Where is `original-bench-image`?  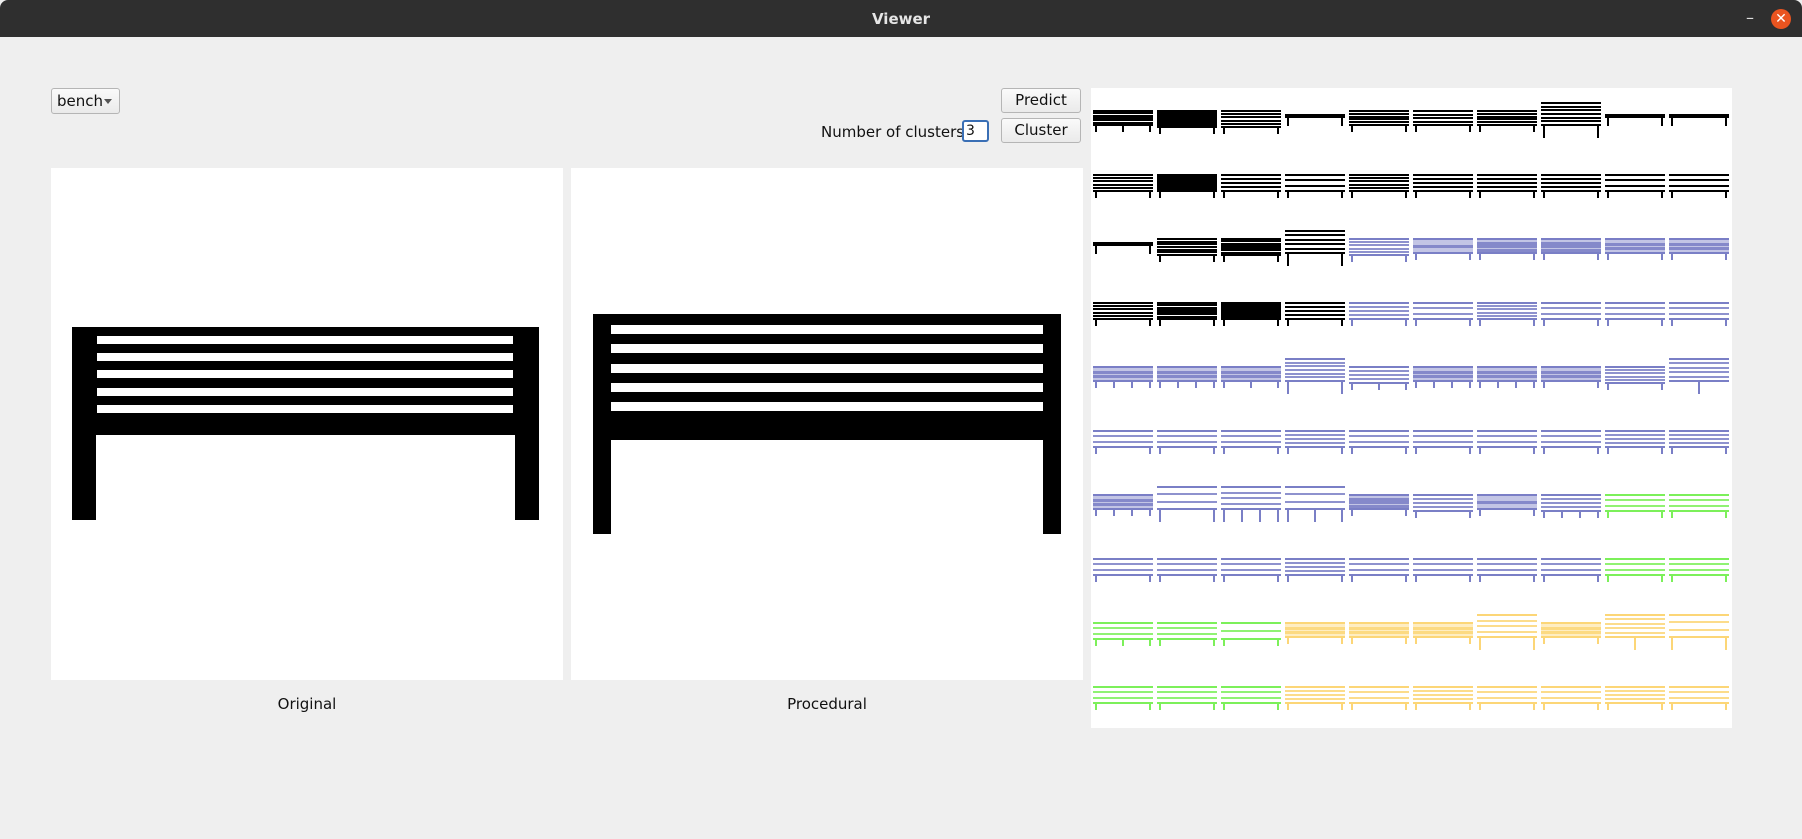 original-bench-image is located at coordinates (305, 423).